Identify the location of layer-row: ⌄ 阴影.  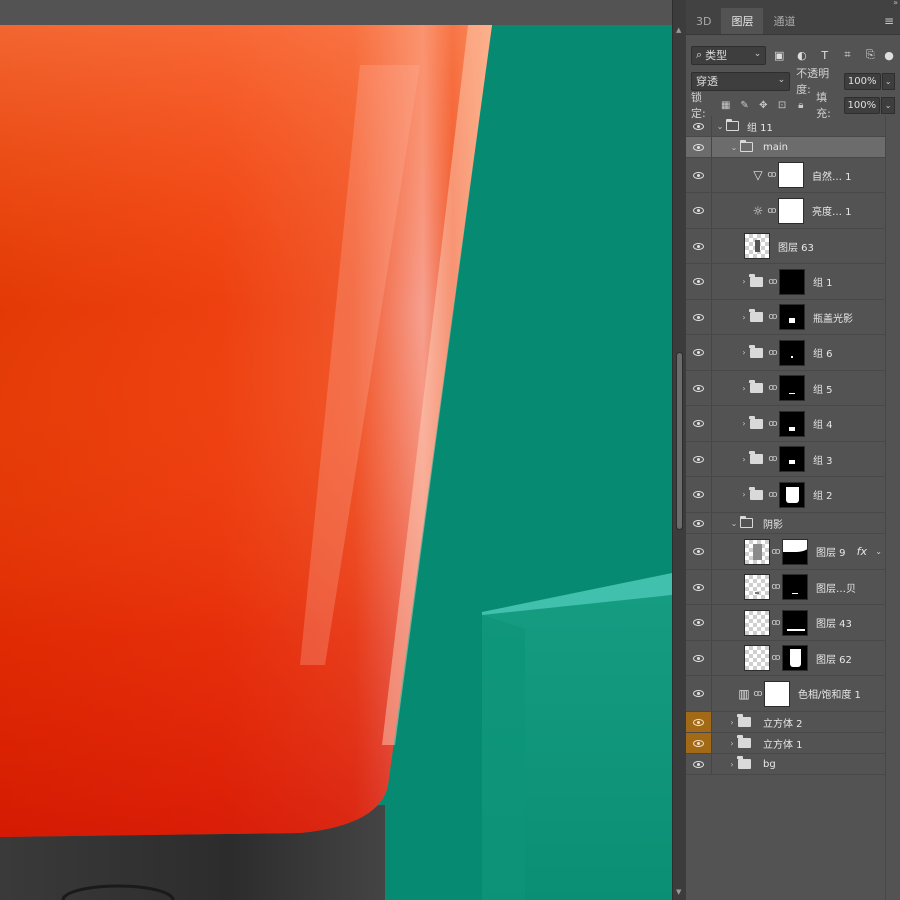
(785, 523).